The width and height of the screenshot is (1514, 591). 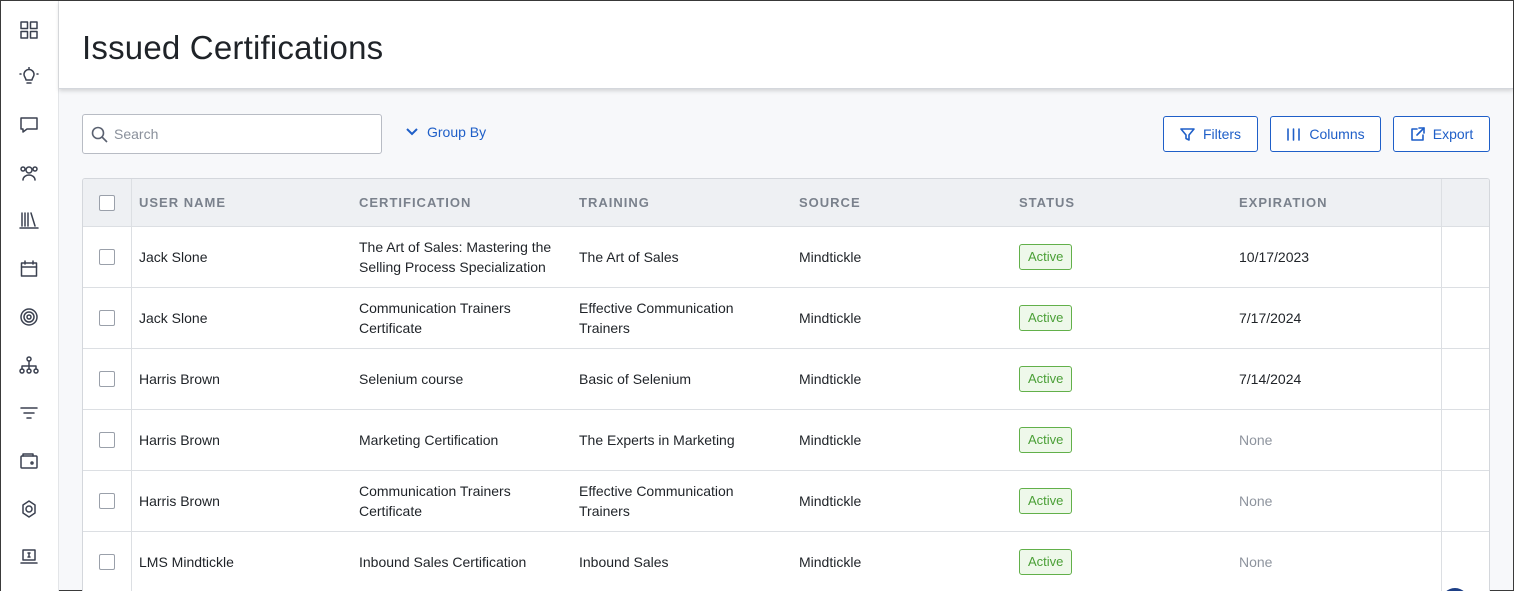 I want to click on search-input, so click(x=244, y=134).